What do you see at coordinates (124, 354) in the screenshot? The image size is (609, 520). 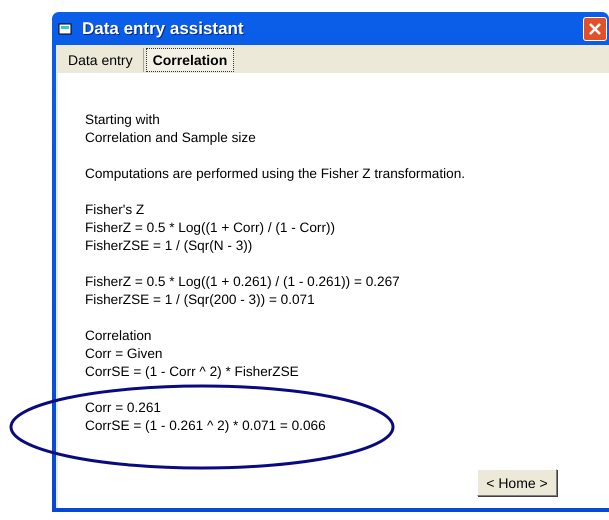 I see `text-line: Corr = Given` at bounding box center [124, 354].